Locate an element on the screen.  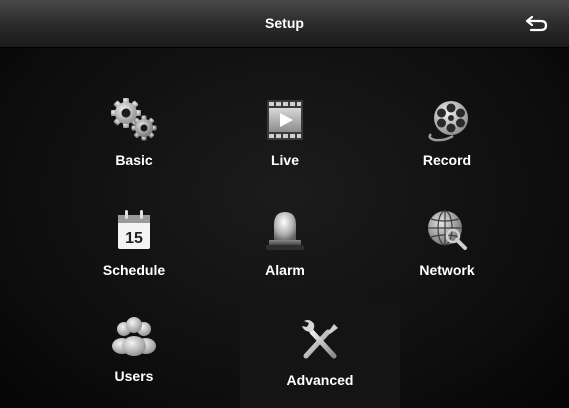
menu-item-live: Live is located at coordinates (285, 144).